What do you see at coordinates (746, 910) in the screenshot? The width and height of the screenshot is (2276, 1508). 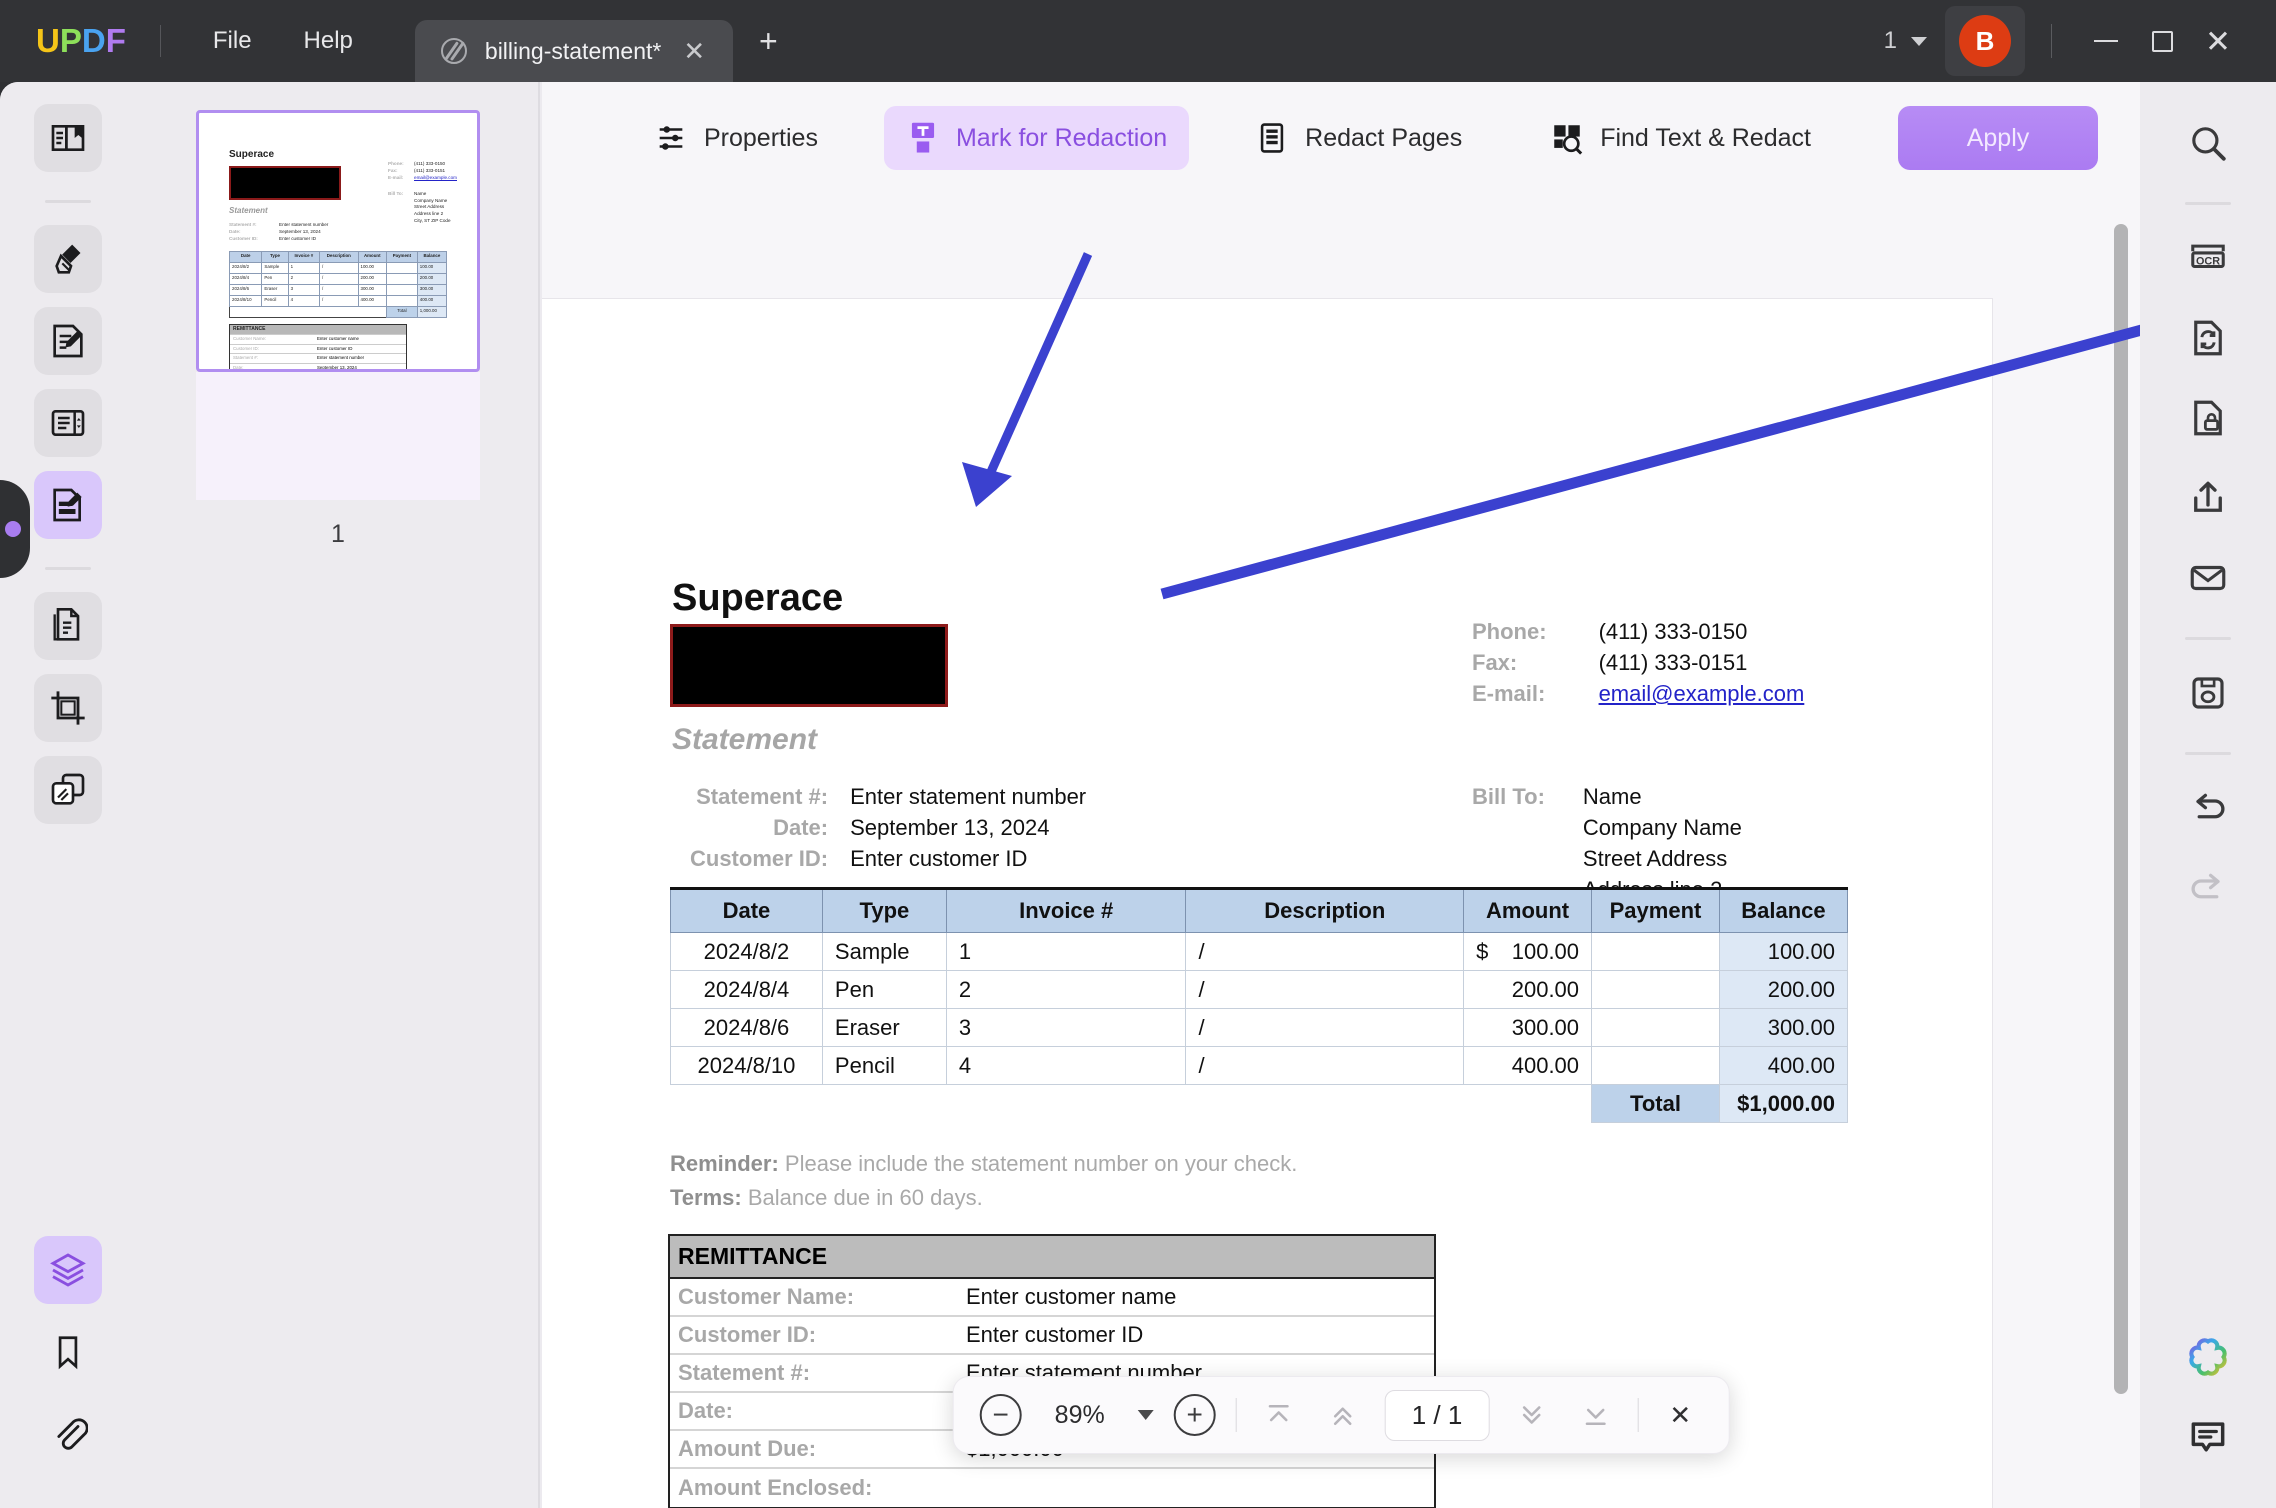 I see `col-date: Date` at bounding box center [746, 910].